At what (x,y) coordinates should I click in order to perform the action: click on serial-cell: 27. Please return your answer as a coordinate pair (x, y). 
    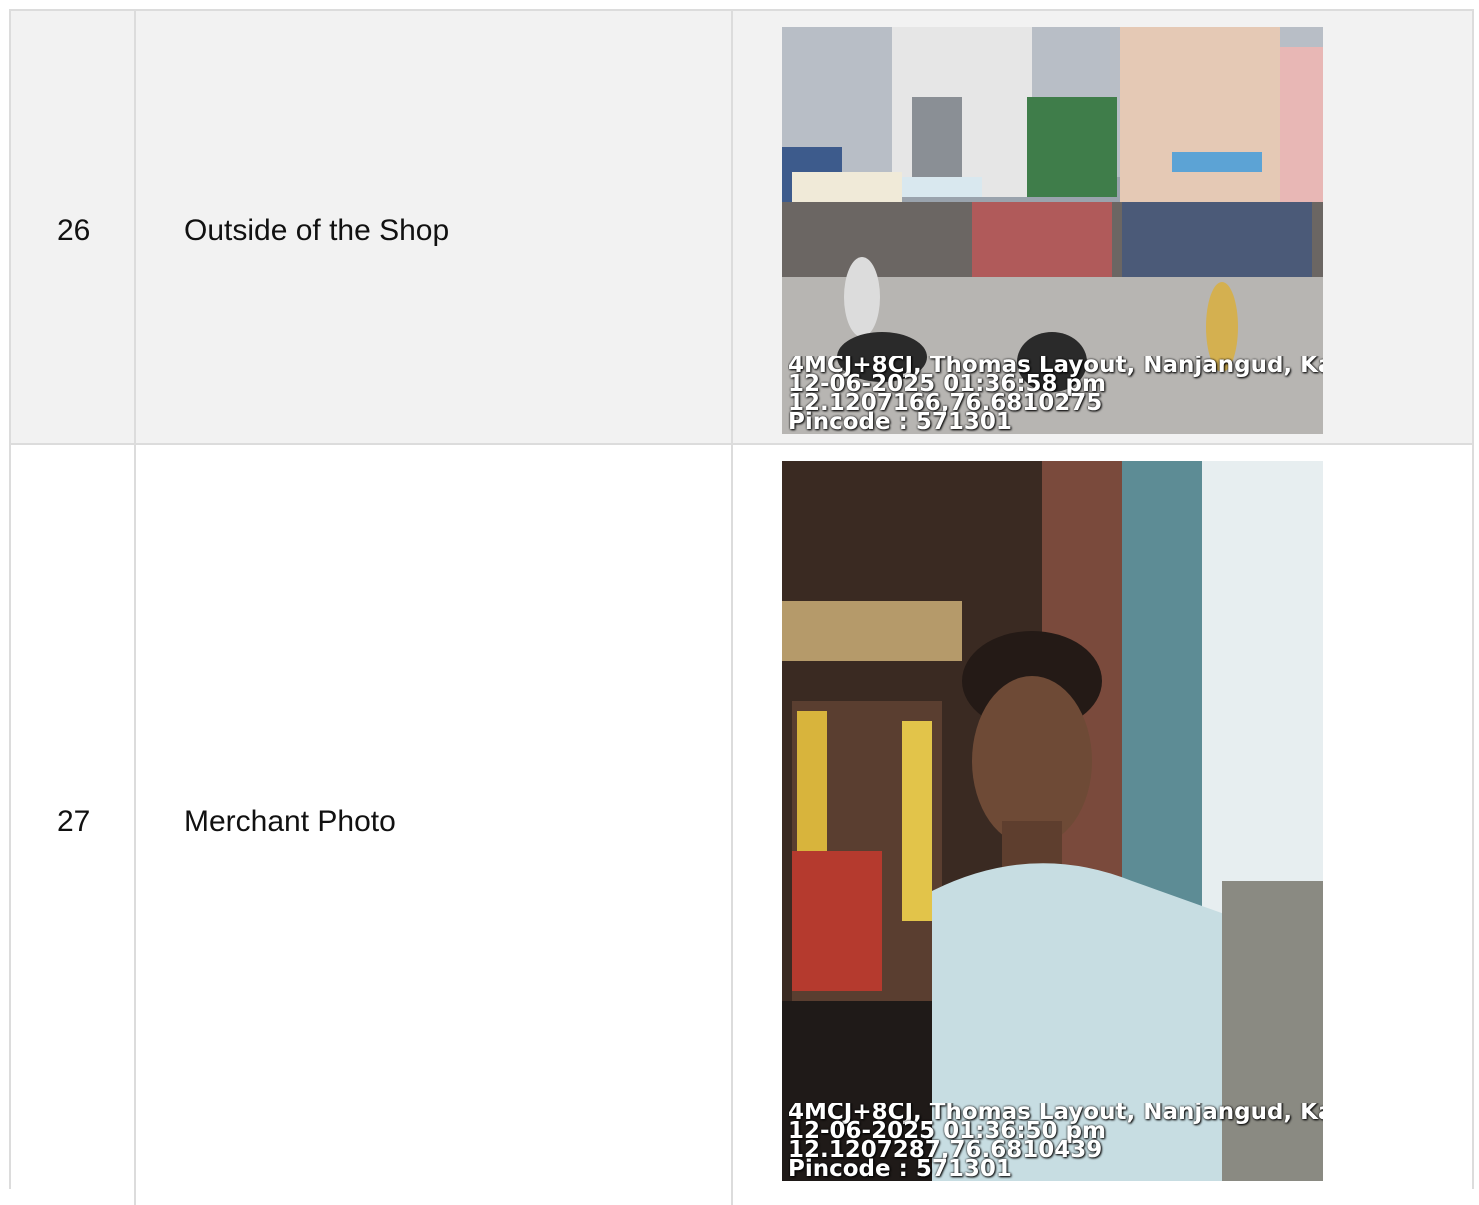
    Looking at the image, I should click on (73, 825).